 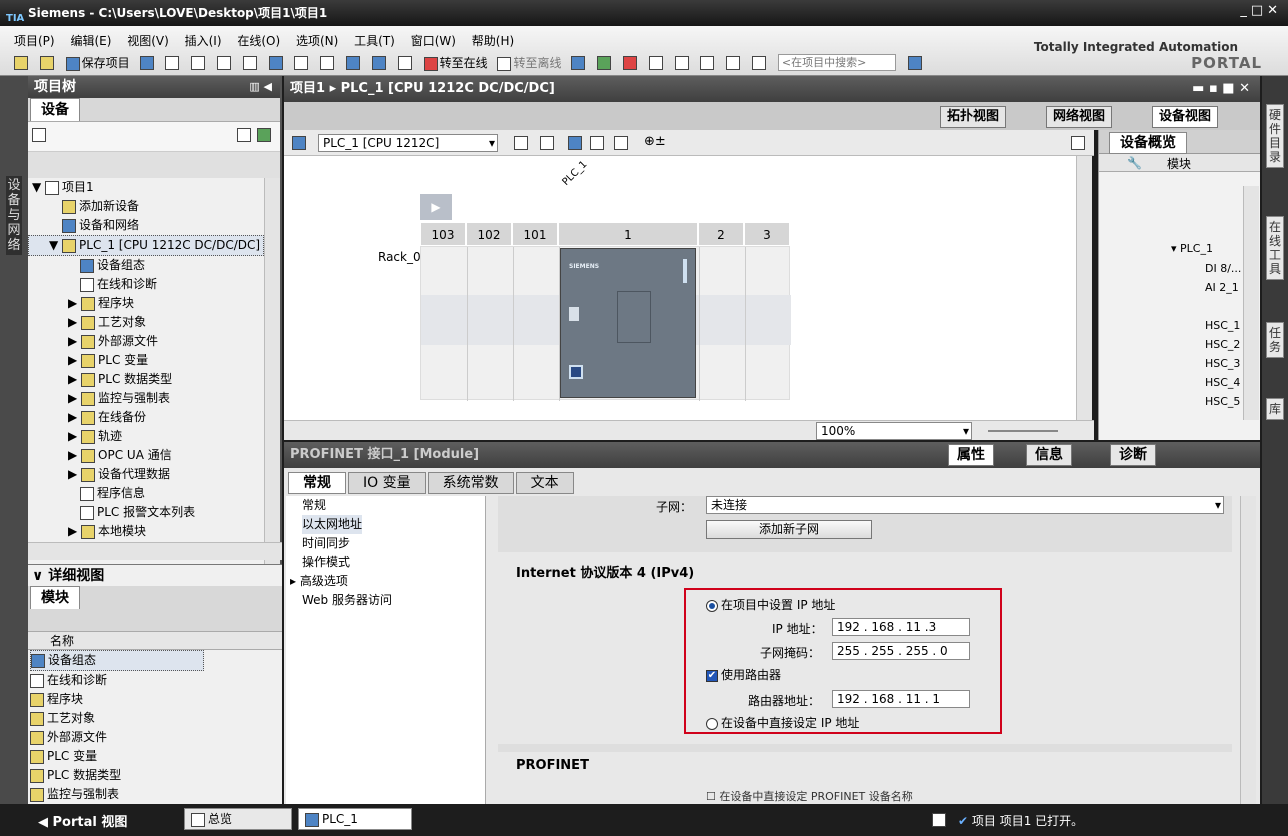 What do you see at coordinates (146, 474) in the screenshot?
I see `tree-item-device-proxy: ▶ 设备代理数据` at bounding box center [146, 474].